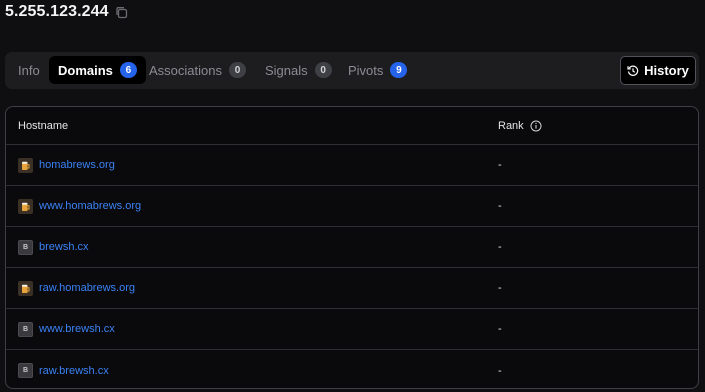 This screenshot has height=392, width=705. Describe the element at coordinates (352, 288) in the screenshot. I see `table-row: raw.homabrews.org -` at that location.